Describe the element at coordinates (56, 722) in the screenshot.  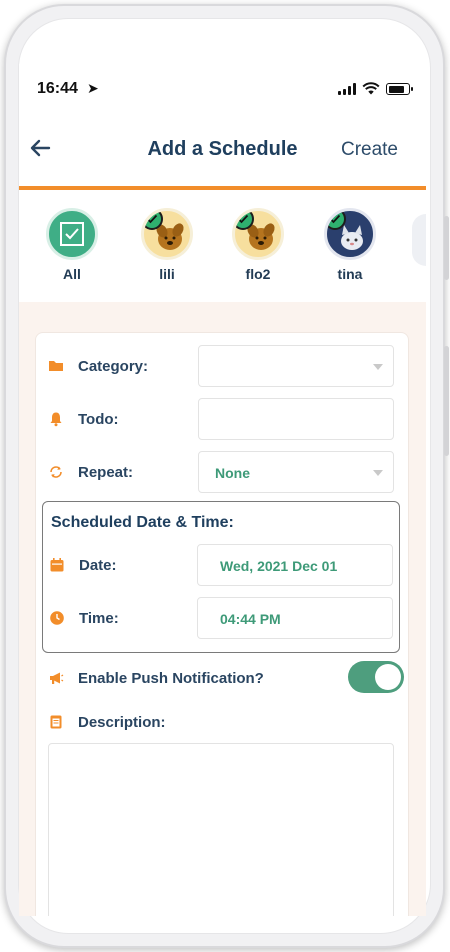
I see `note-icon` at that location.